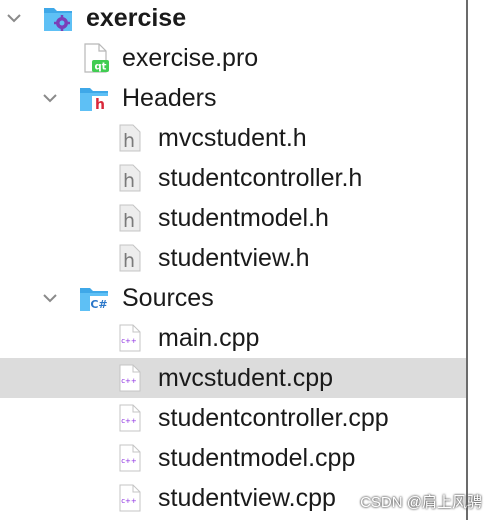 This screenshot has height=520, width=496. I want to click on sources-label: Sources, so click(168, 298).